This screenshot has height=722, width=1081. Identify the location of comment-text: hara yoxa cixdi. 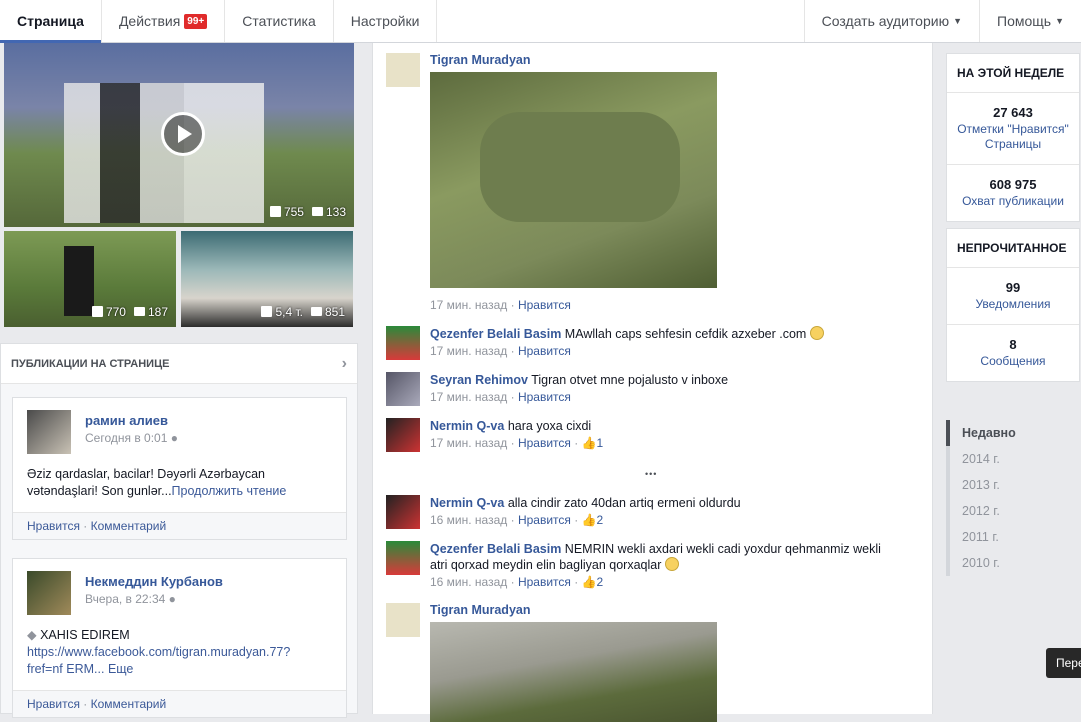
(549, 426).